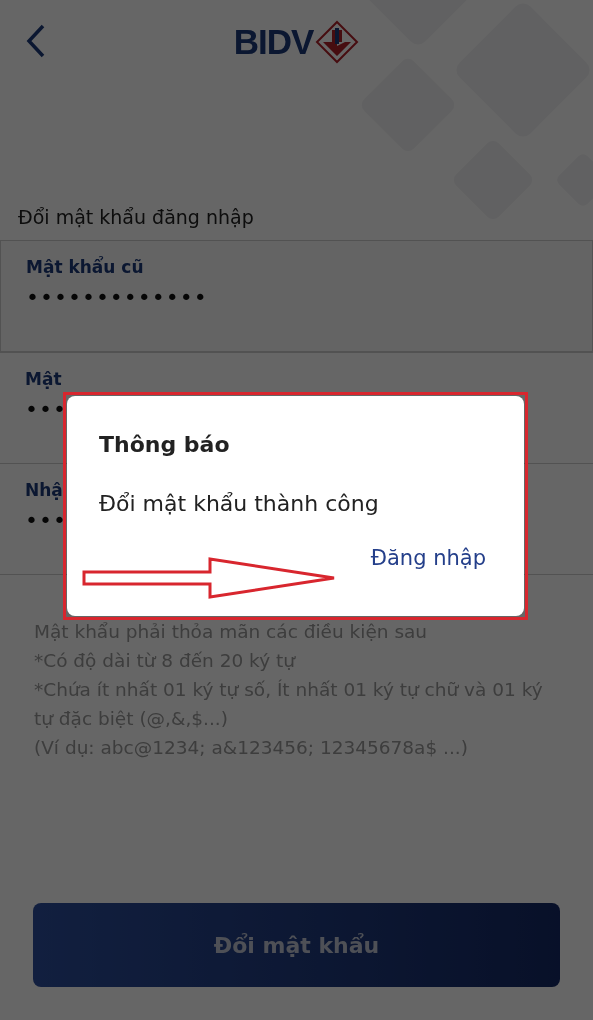 This screenshot has width=593, height=1020. I want to click on back-icon, so click(36, 41).